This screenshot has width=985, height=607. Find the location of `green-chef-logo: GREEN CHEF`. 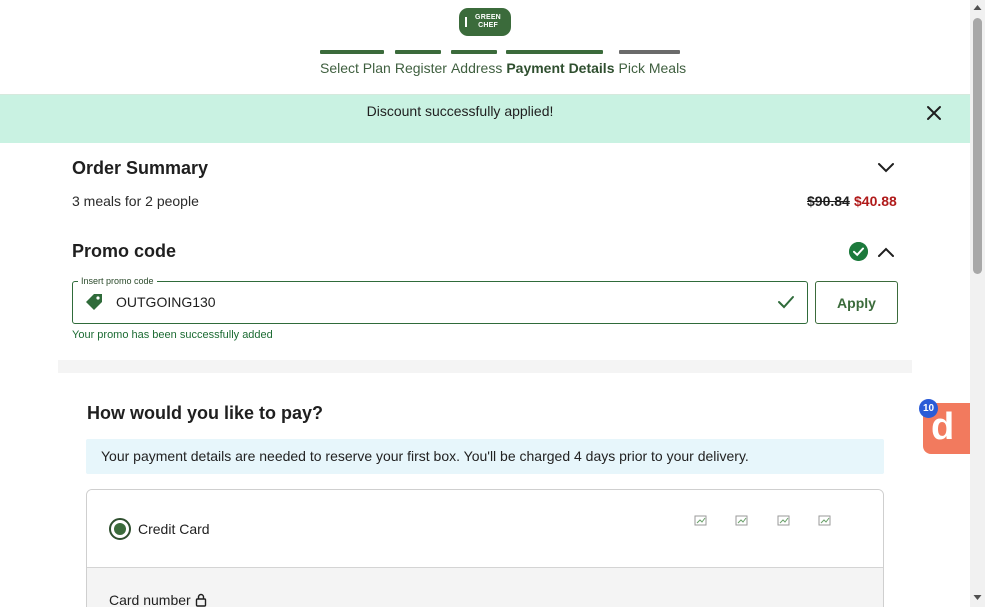

green-chef-logo: GREEN CHEF is located at coordinates (485, 22).